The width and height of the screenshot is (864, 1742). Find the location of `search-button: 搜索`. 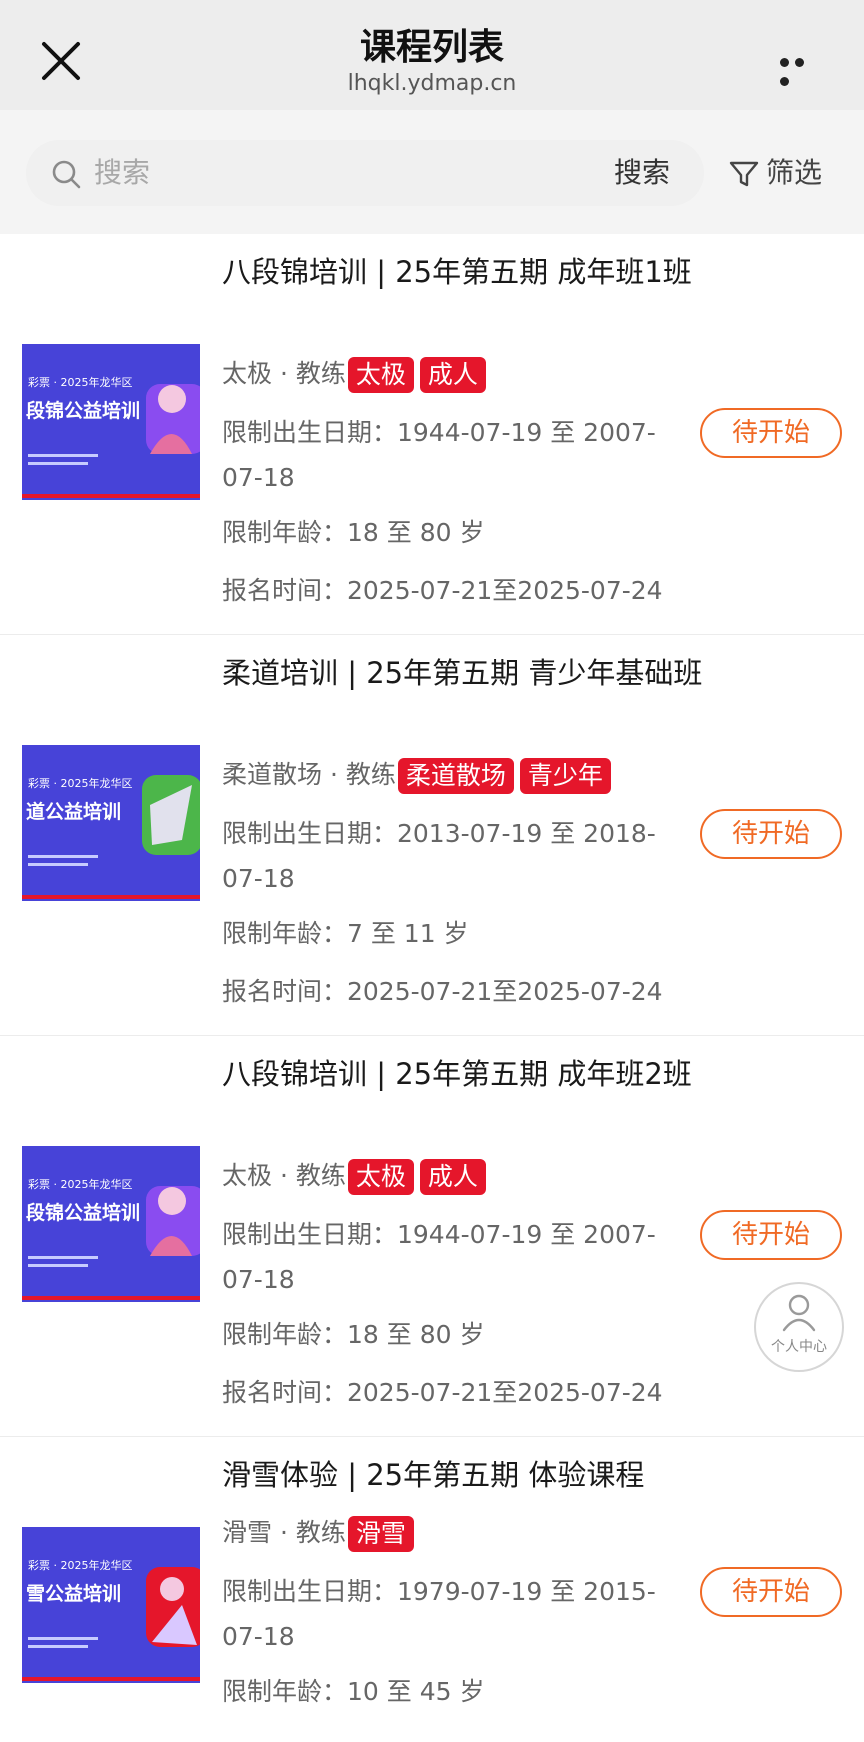

search-button: 搜索 is located at coordinates (642, 173).